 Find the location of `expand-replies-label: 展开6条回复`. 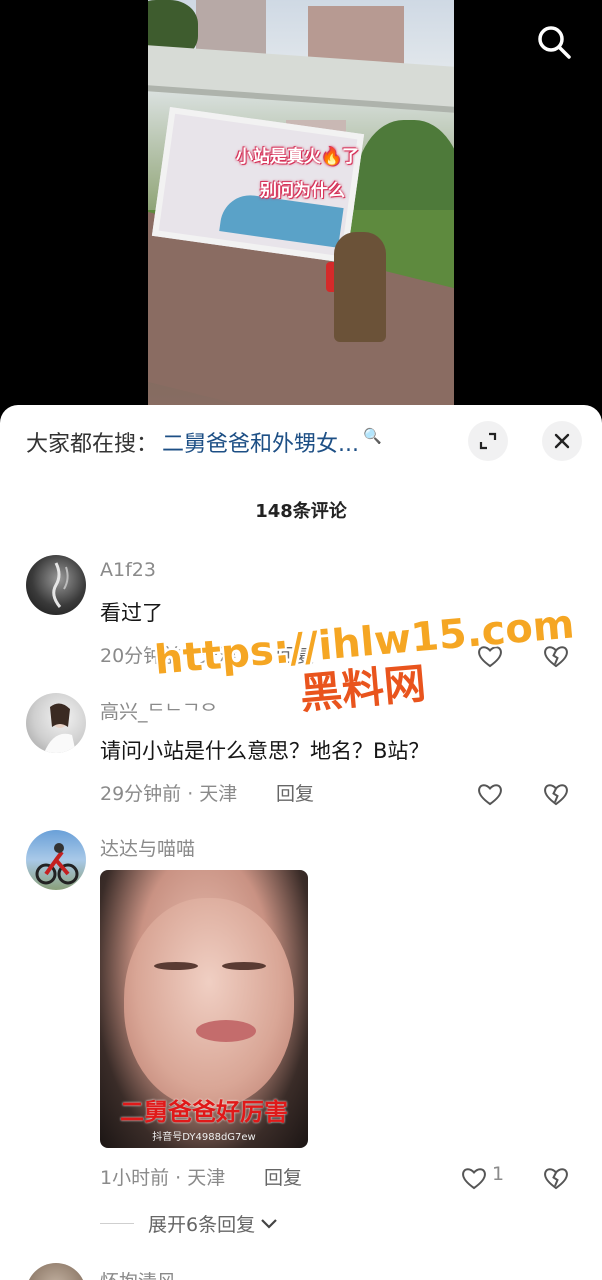

expand-replies-label: 展开6条回复 is located at coordinates (202, 1225).